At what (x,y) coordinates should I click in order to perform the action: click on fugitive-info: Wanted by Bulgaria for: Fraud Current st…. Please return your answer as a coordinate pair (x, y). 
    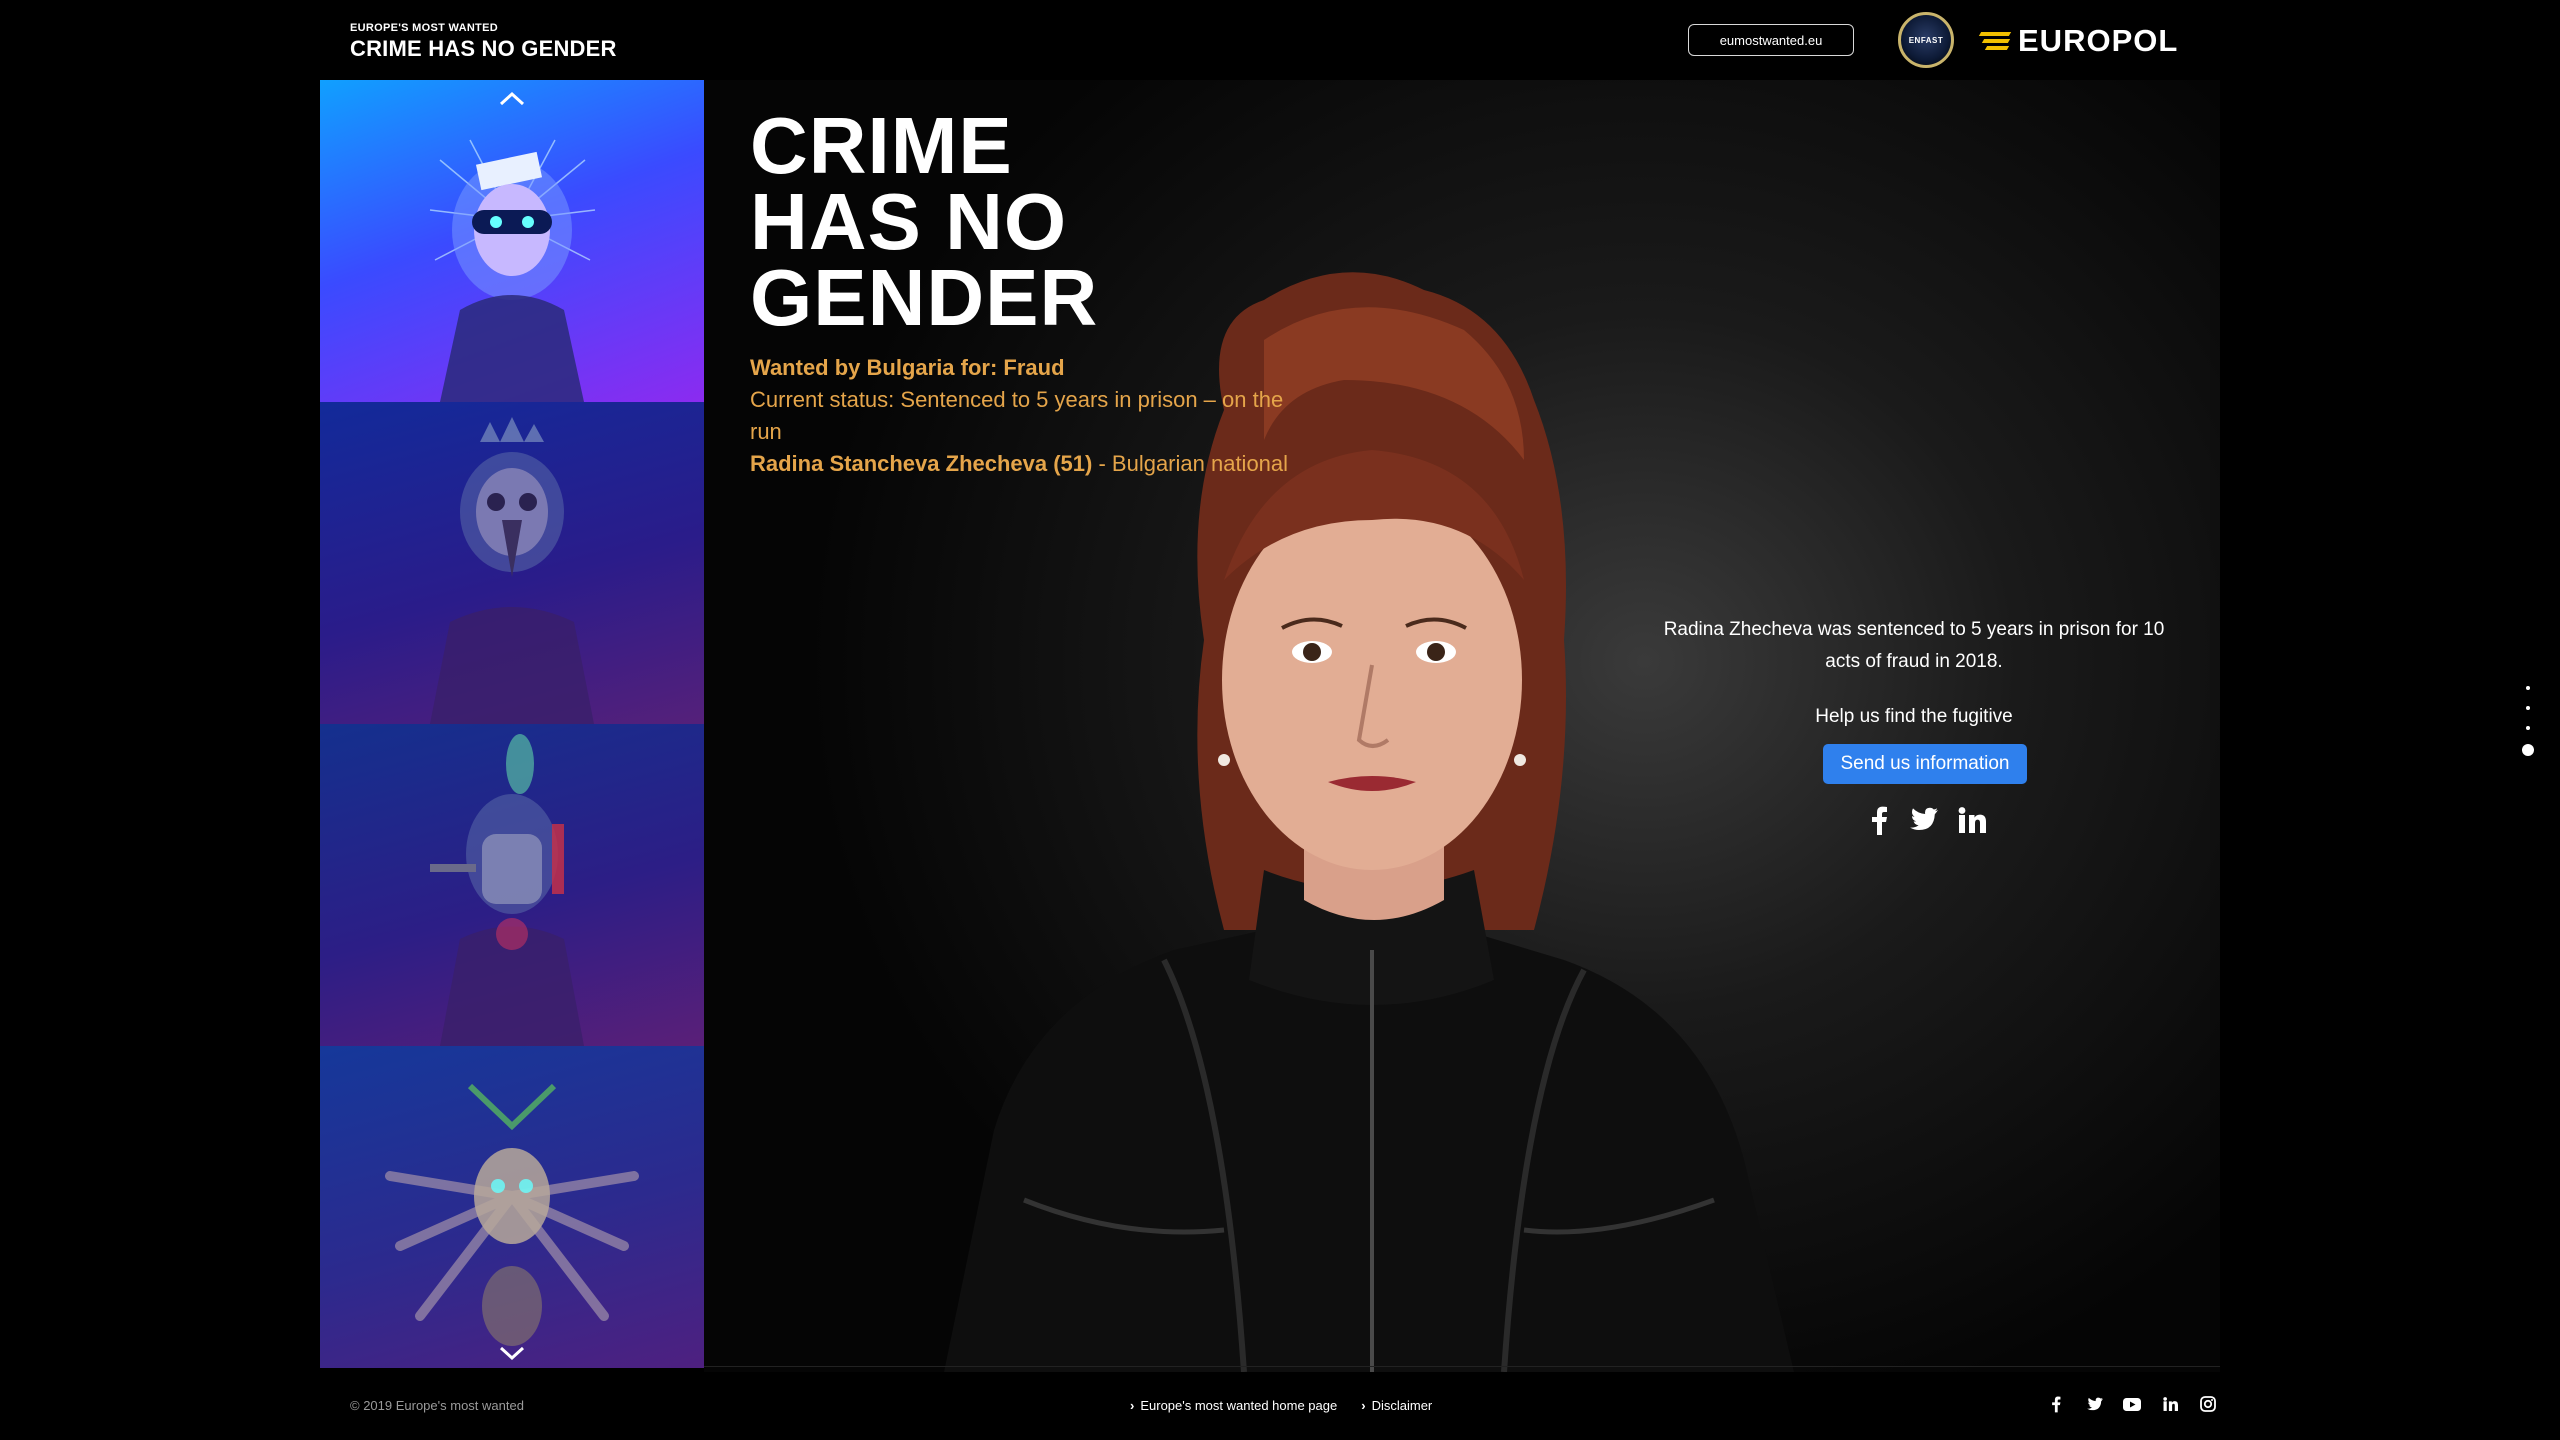
    Looking at the image, I should click on (1020, 416).